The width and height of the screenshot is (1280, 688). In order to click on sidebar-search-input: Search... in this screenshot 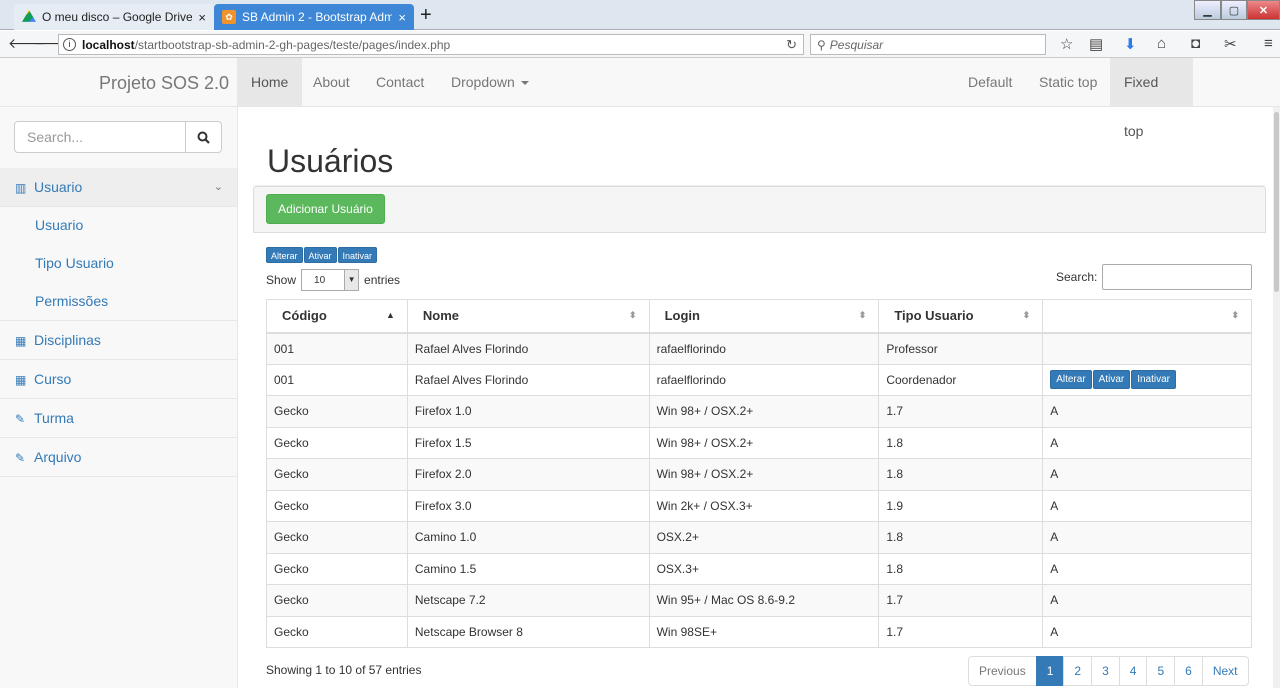, I will do `click(100, 137)`.